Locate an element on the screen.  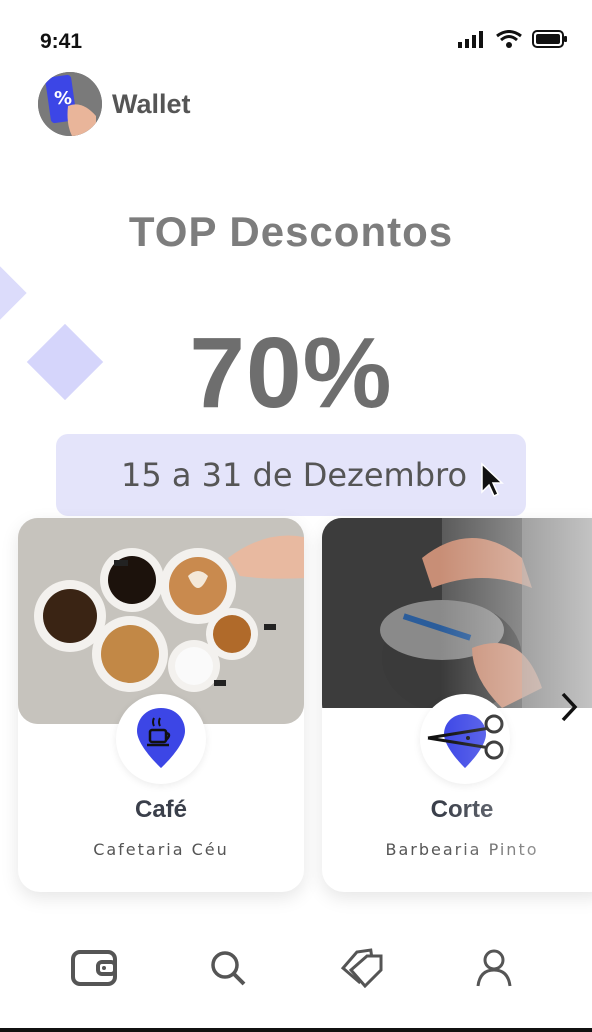
coffee-cup-icon is located at coordinates (161, 738).